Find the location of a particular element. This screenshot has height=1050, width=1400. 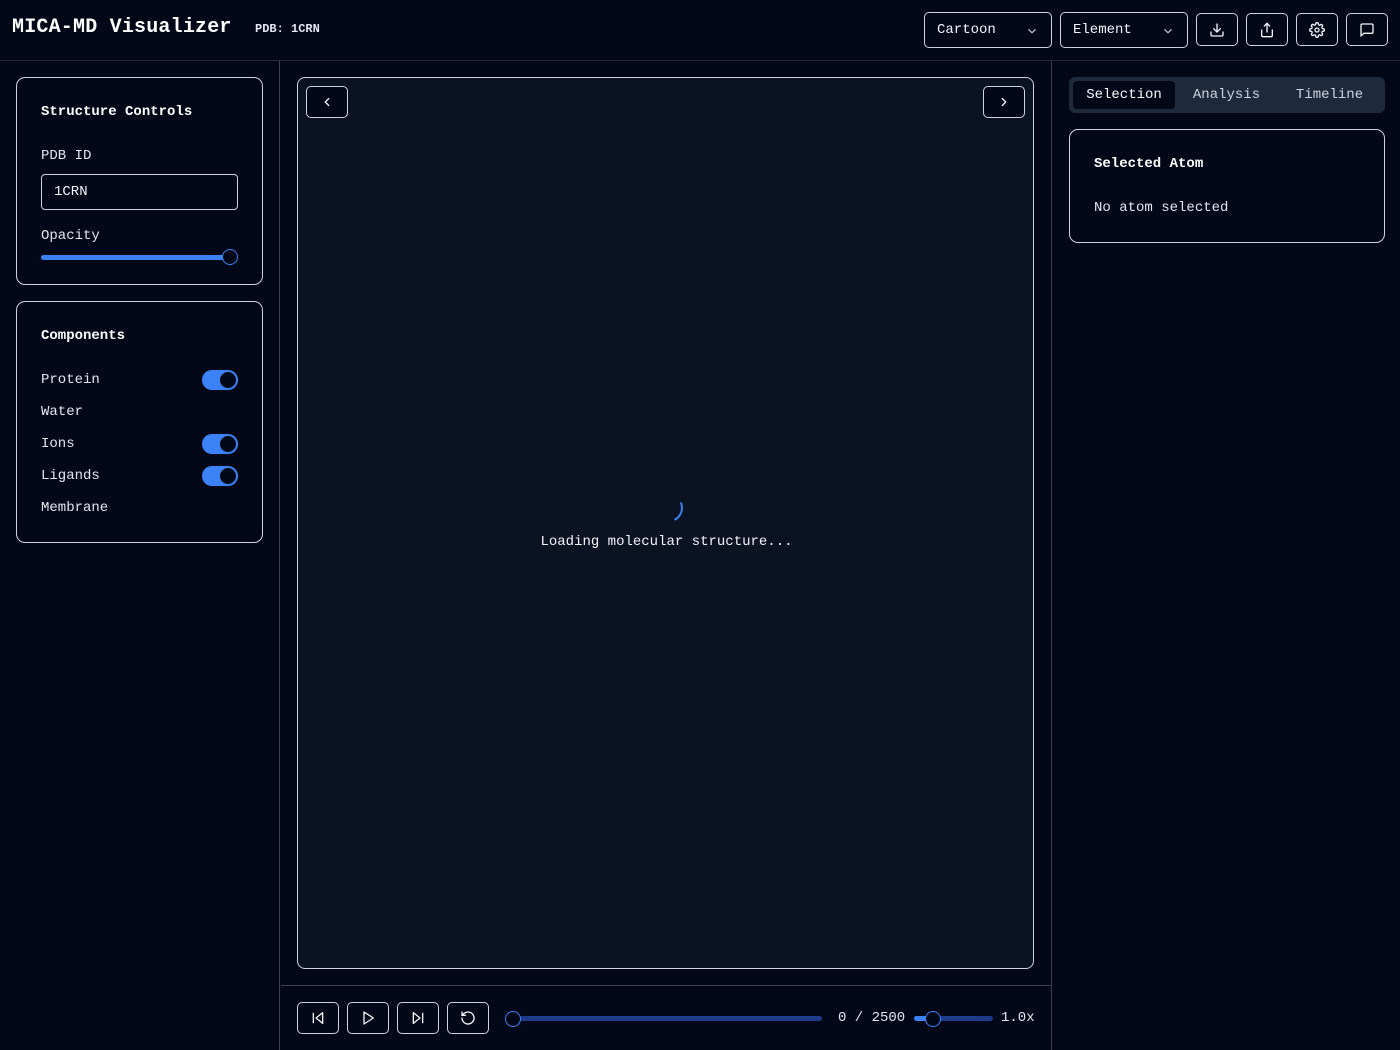

representation-select: Cartoon is located at coordinates (988, 30).